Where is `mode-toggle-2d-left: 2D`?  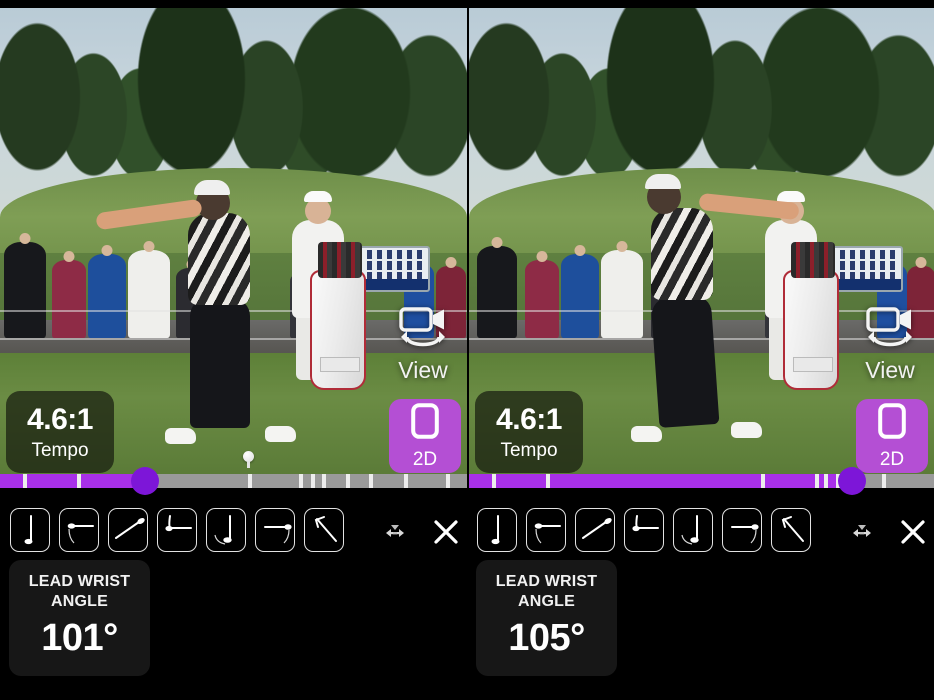 mode-toggle-2d-left: 2D is located at coordinates (425, 436).